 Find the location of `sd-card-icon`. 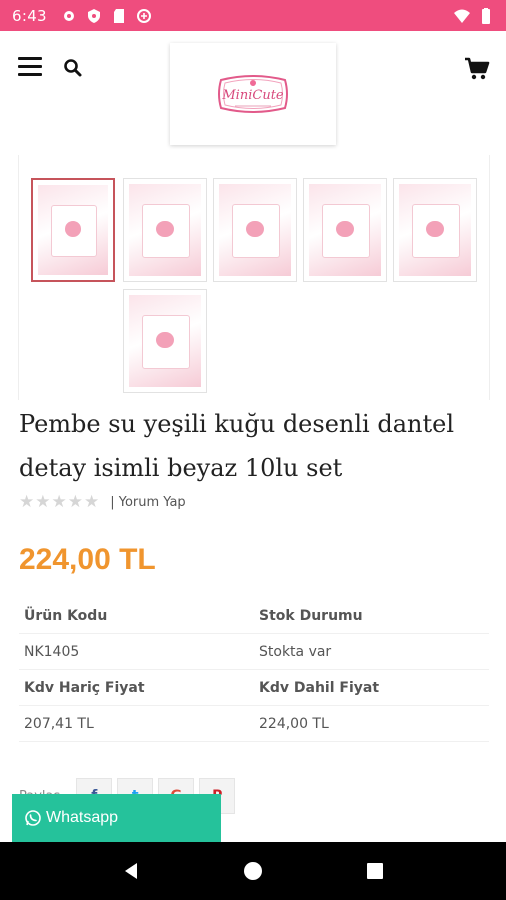

sd-card-icon is located at coordinates (118, 15).